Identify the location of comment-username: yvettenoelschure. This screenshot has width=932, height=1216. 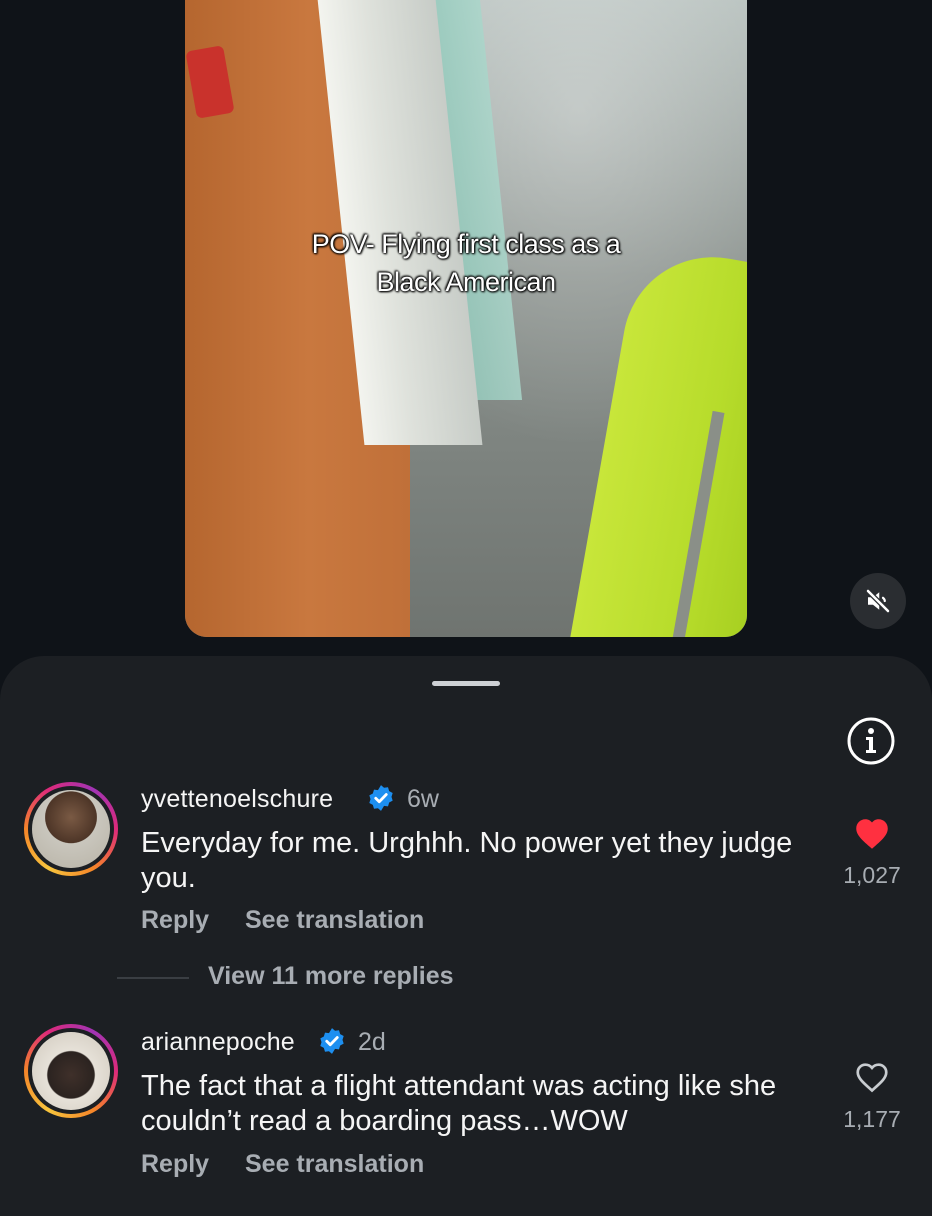
(237, 799).